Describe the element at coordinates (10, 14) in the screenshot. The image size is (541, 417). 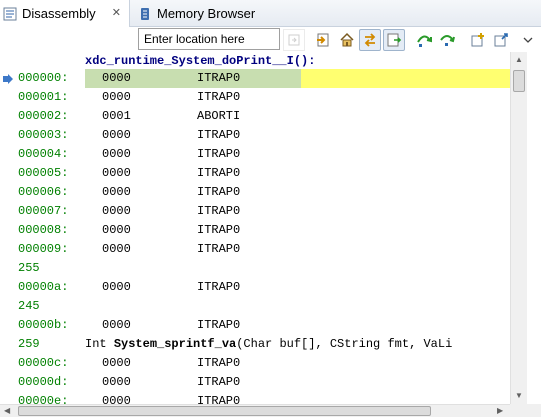
I see `disassembly-icon` at that location.